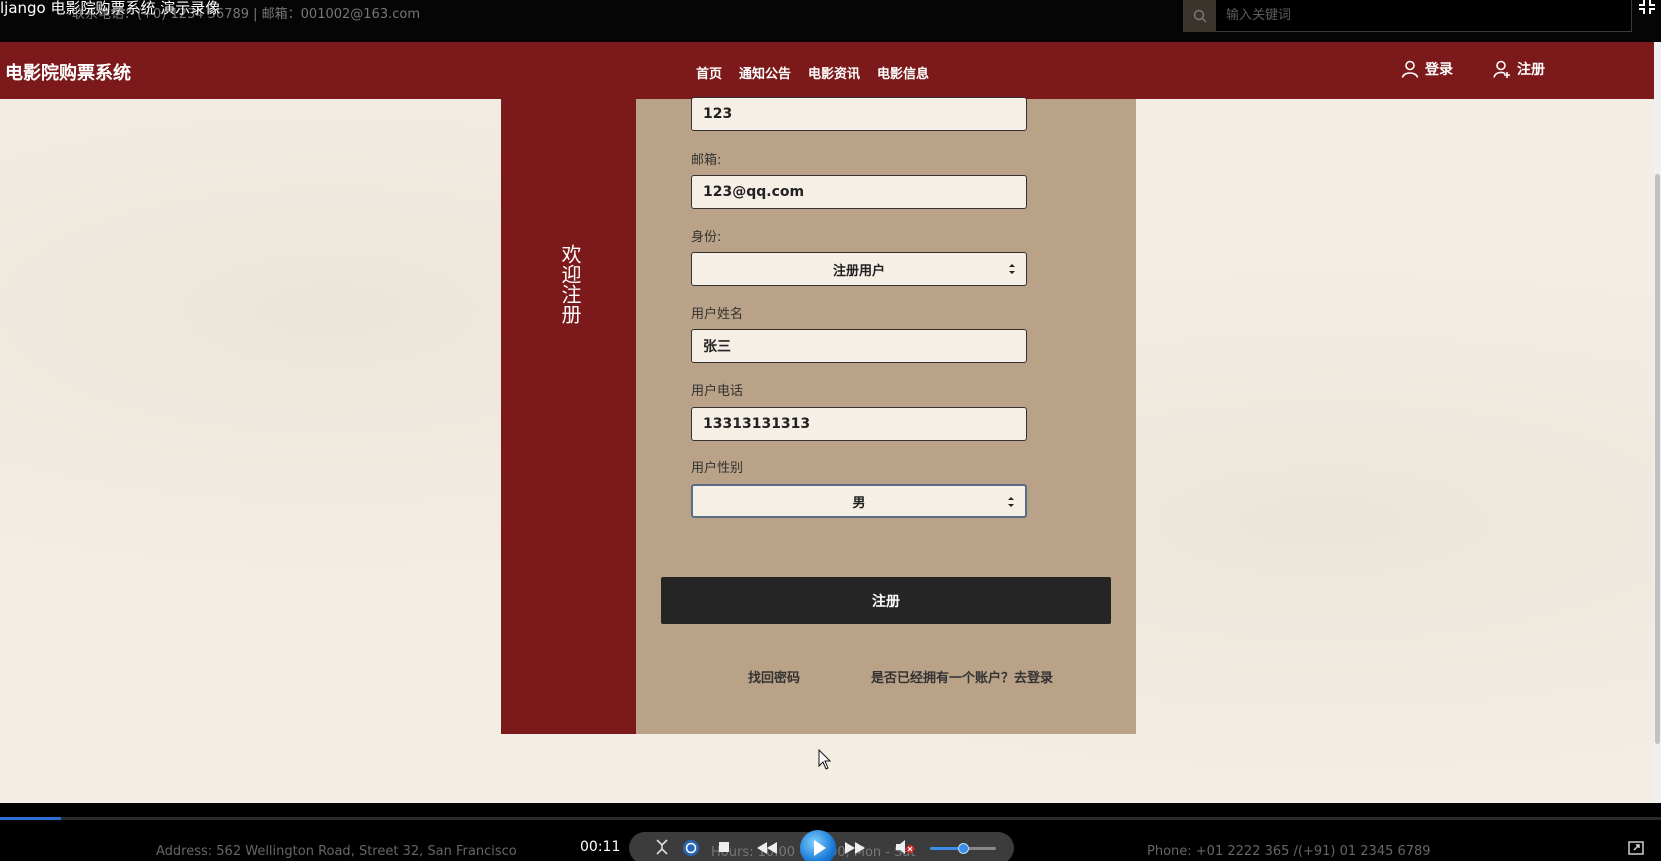  Describe the element at coordinates (767, 848) in the screenshot. I see `rewind-icon` at that location.